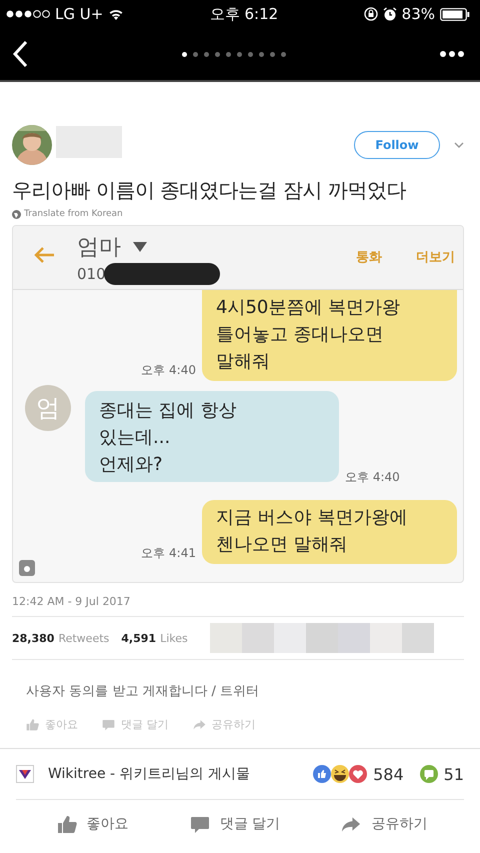  Describe the element at coordinates (149, 774) in the screenshot. I see `page-name-link: Wikitree - 위키트리님의 게시물` at that location.